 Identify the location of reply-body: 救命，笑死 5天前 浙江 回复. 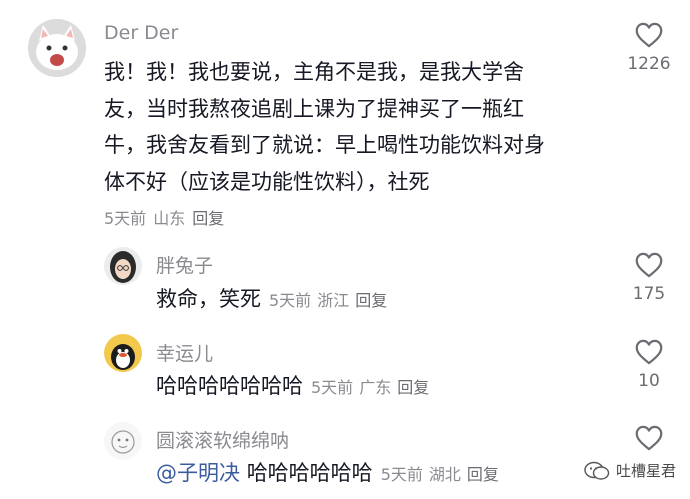
(274, 300).